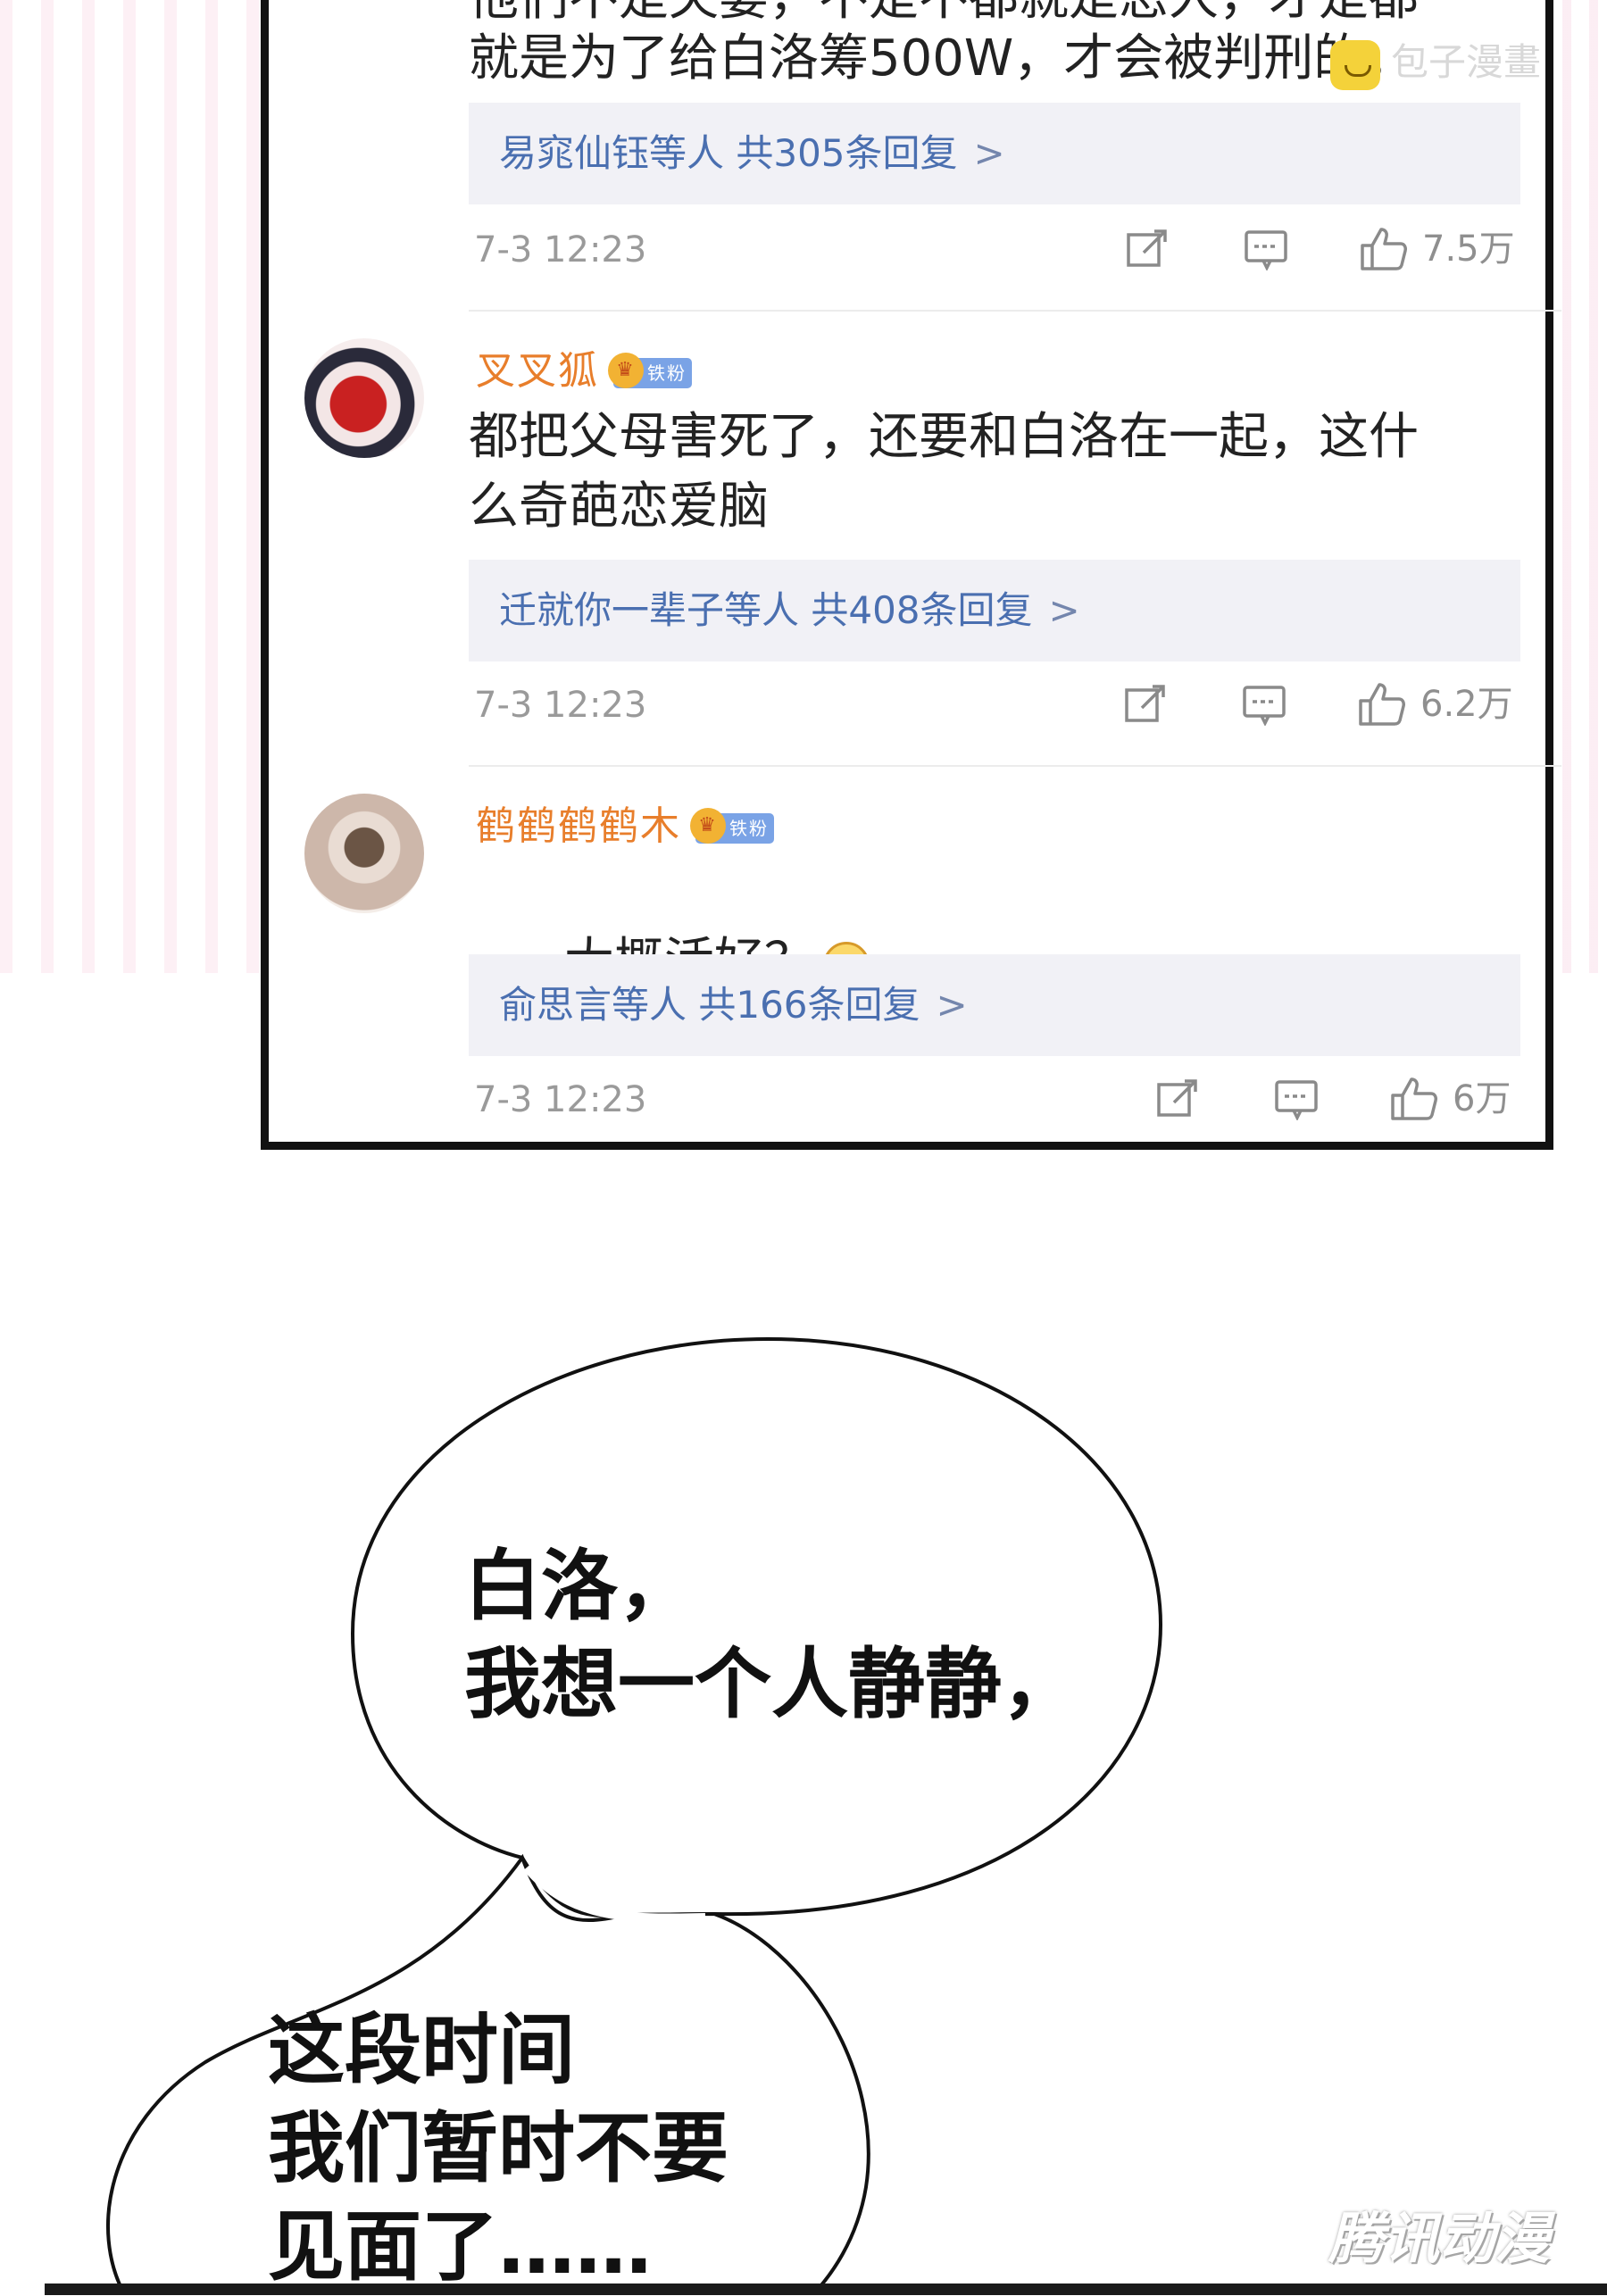  What do you see at coordinates (1355, 64) in the screenshot?
I see `baozi-logo-icon` at bounding box center [1355, 64].